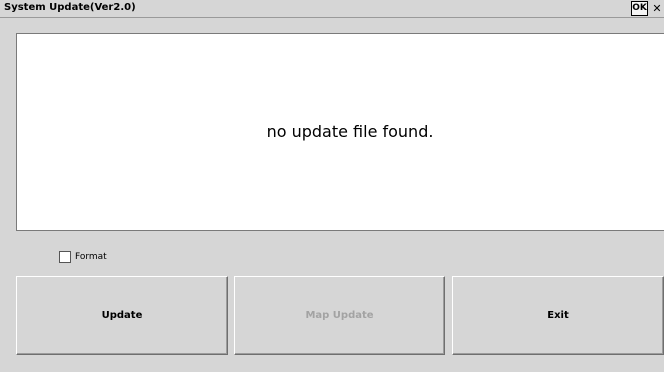 The height and width of the screenshot is (372, 664). Describe the element at coordinates (70, 7) in the screenshot. I see `window-title: System Update(Ver2.0)` at that location.